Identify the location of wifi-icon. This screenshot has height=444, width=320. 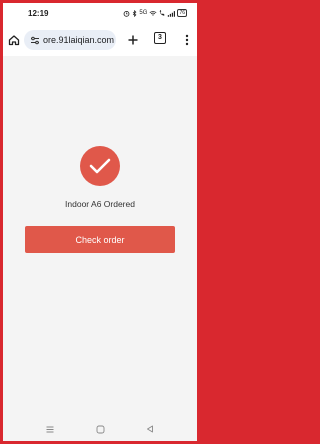
(153, 12).